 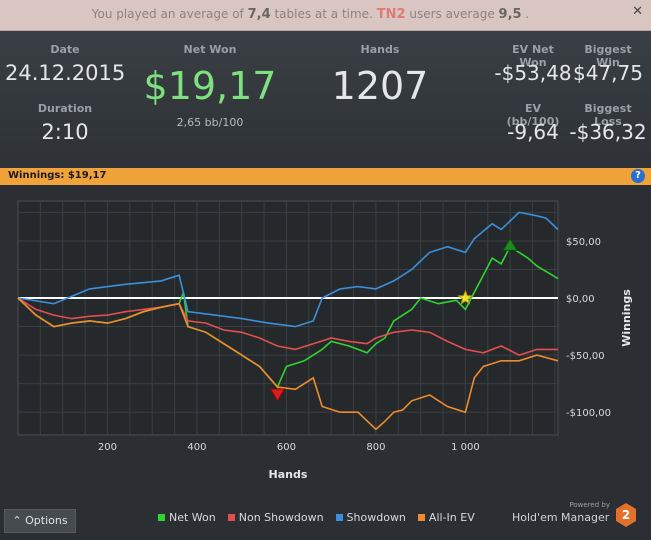 What do you see at coordinates (65, 132) in the screenshot?
I see `duration-value: 2:10` at bounding box center [65, 132].